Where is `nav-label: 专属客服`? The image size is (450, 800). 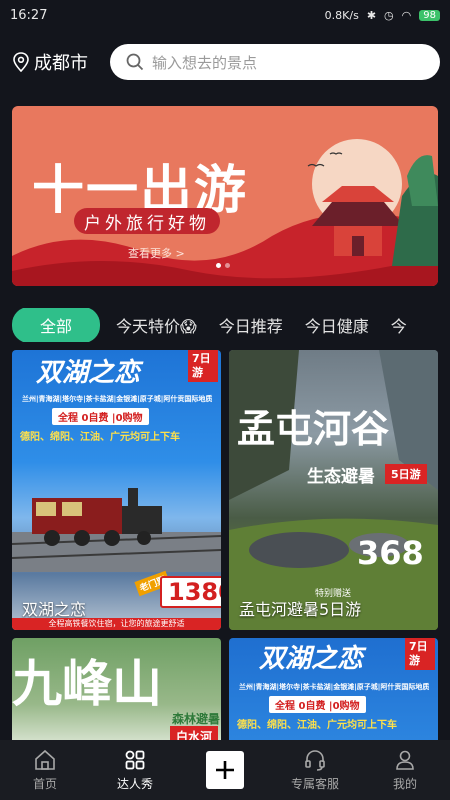
nav-label: 专属客服 is located at coordinates (314, 784).